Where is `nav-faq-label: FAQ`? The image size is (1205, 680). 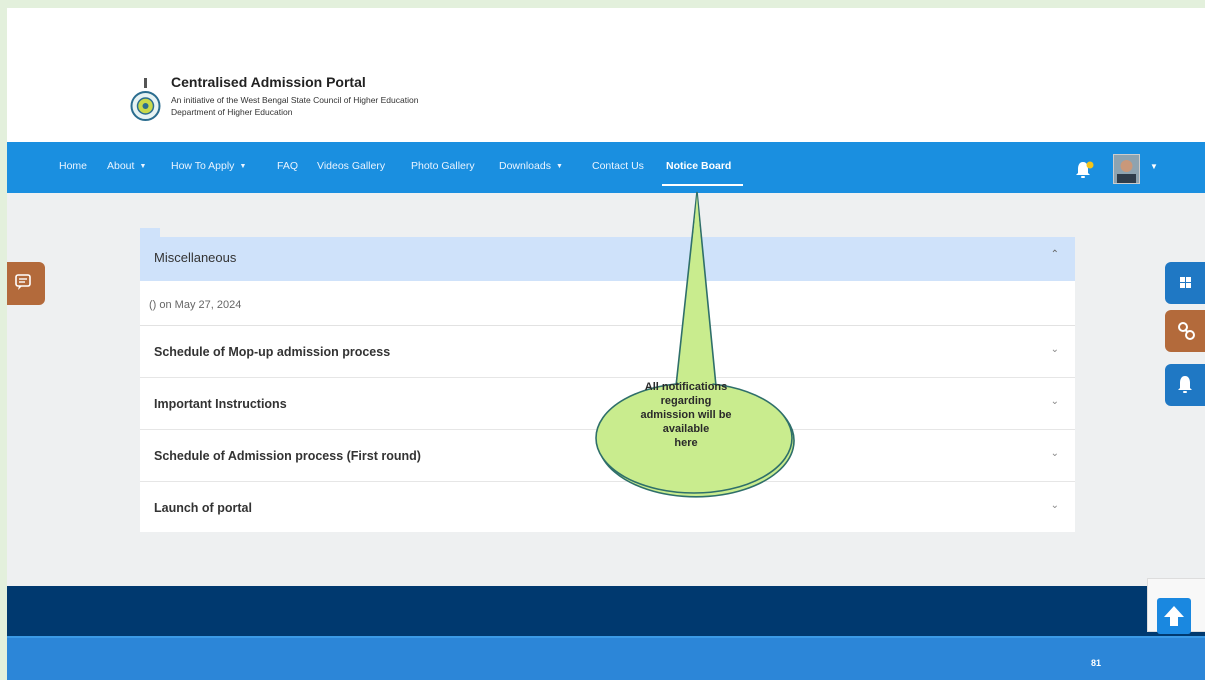 nav-faq-label: FAQ is located at coordinates (288, 166).